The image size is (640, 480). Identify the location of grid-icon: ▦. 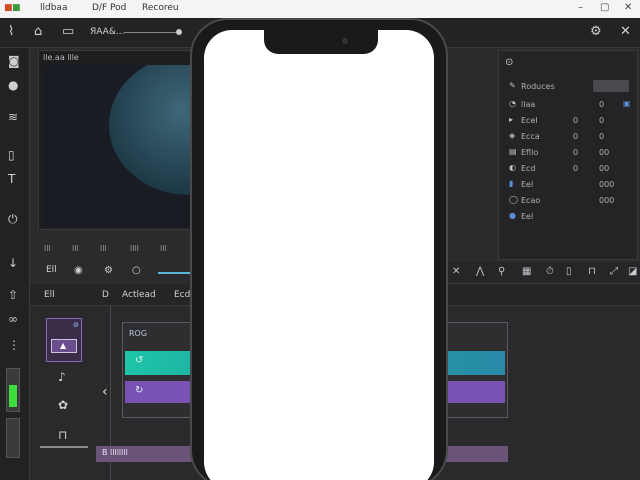
(526, 271).